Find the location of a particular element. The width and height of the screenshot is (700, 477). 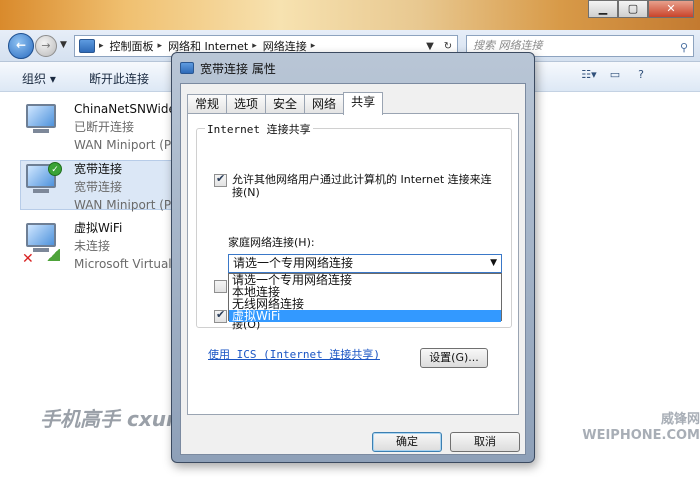

forward-arrow-icon: → is located at coordinates (46, 46).